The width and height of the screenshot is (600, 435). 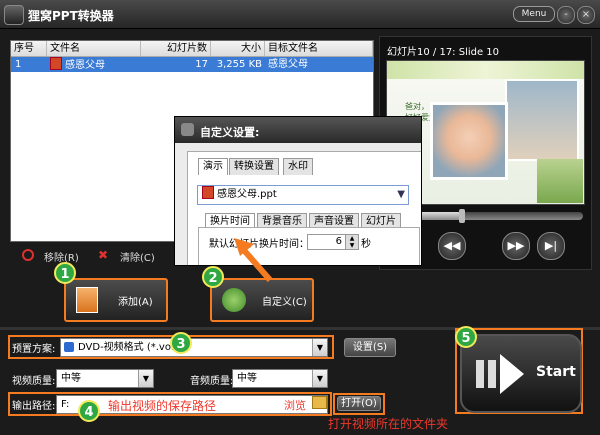 I want to click on pointer-arrow-icon, so click(x=253, y=260).